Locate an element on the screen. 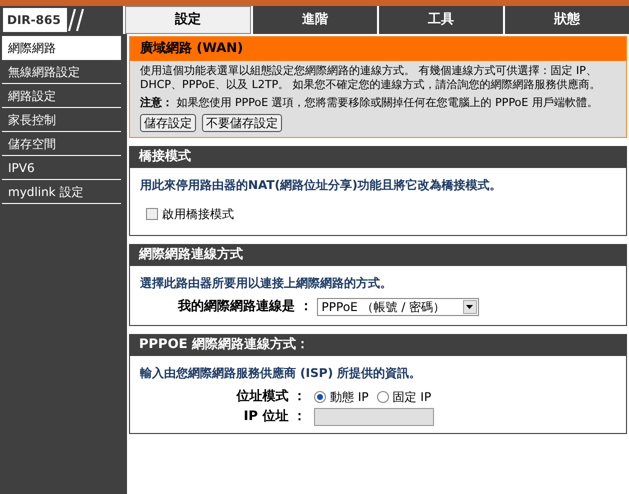 The image size is (629, 494). connection-dropdown: PPPoE （帳號 / 密碼） is located at coordinates (397, 307).